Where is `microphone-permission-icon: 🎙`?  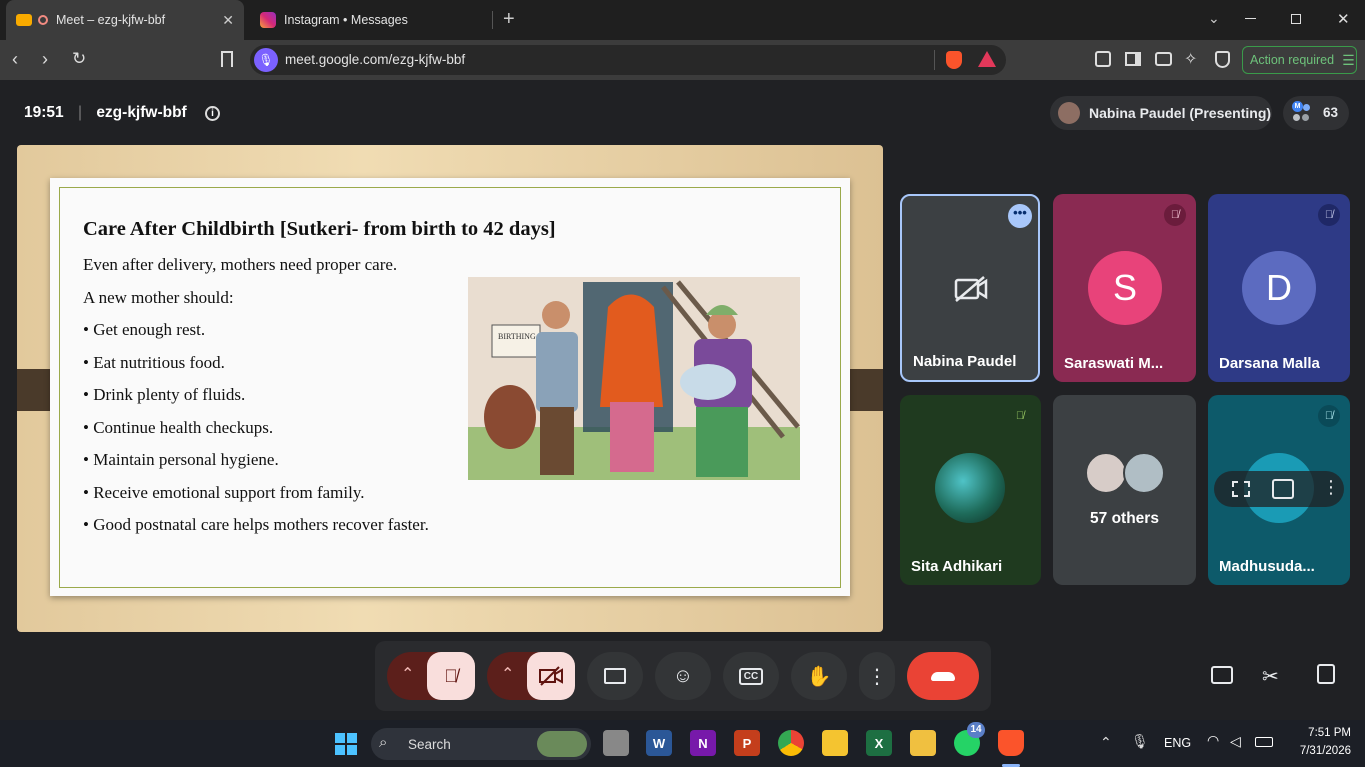 microphone-permission-icon: 🎙 is located at coordinates (266, 60).